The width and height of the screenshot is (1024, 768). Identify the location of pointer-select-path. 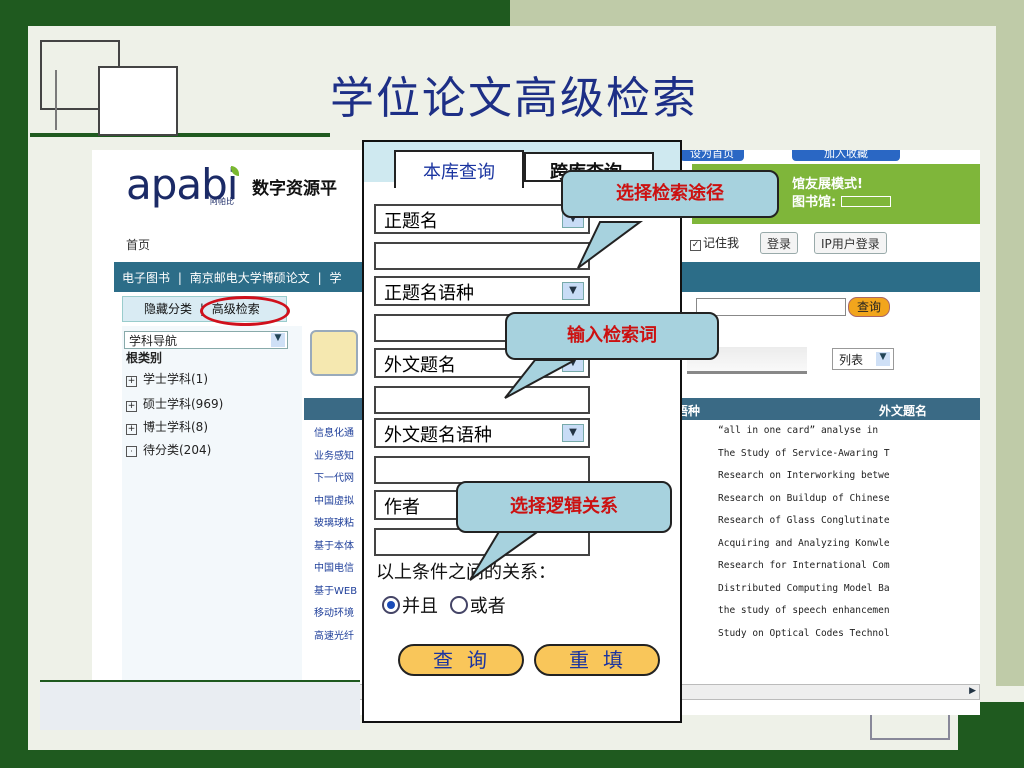
(610, 245).